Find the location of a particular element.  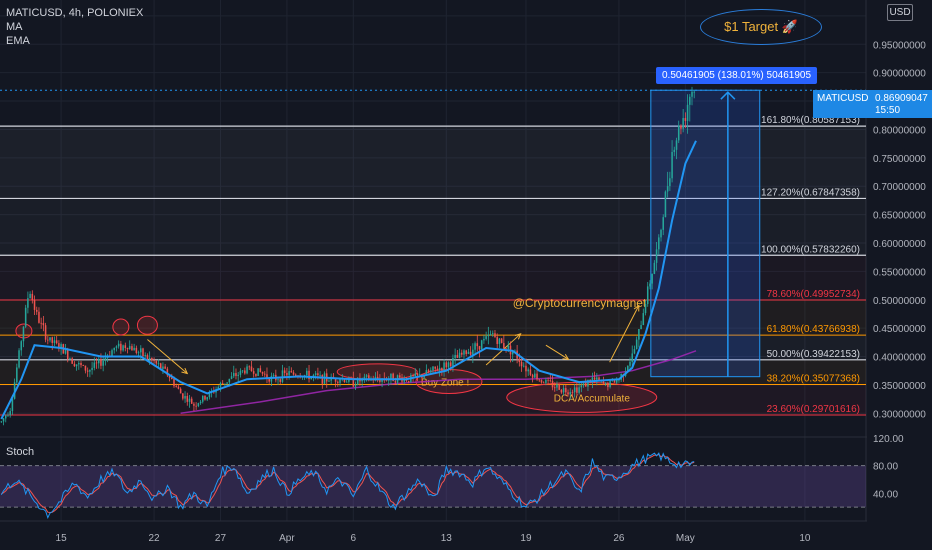

stoch-tick-label: 80.00 is located at coordinates (885, 467).